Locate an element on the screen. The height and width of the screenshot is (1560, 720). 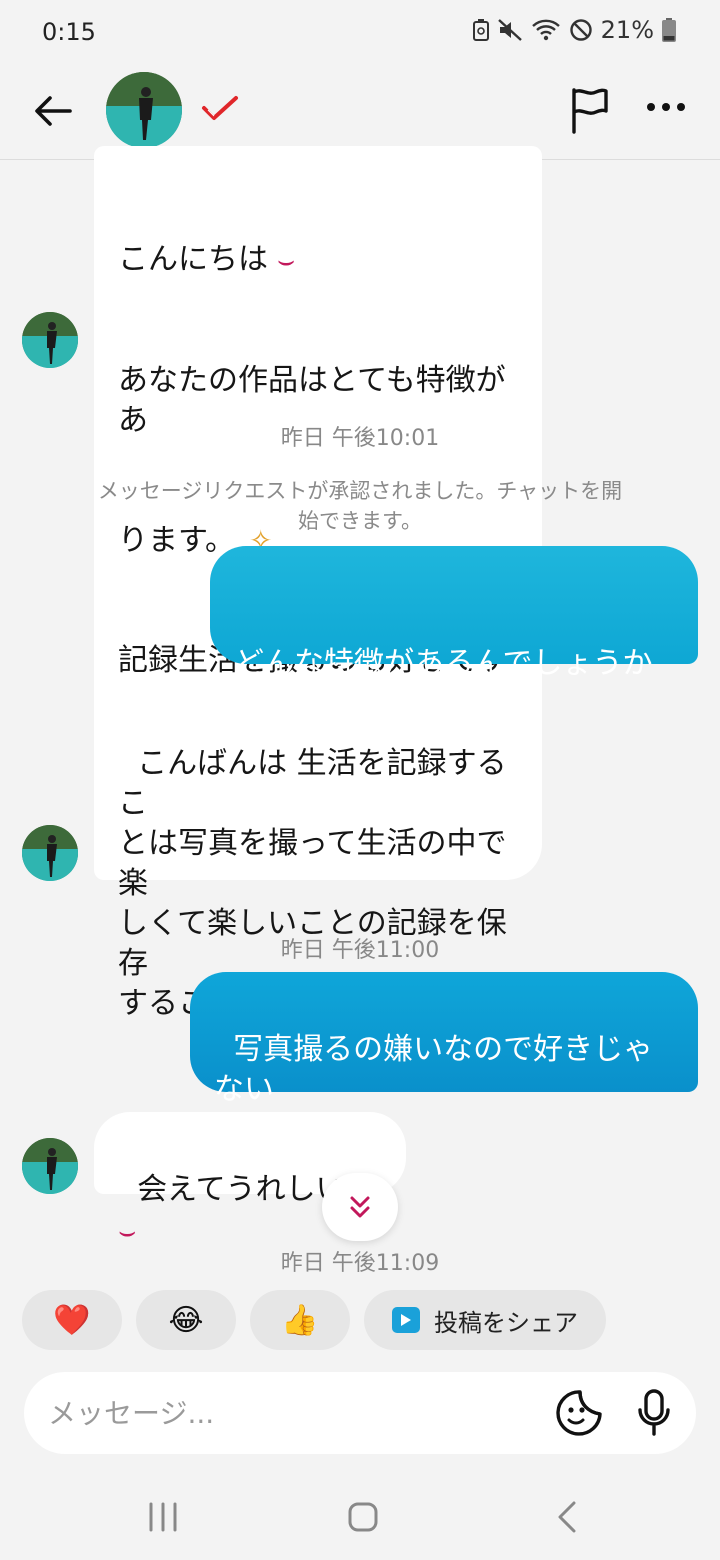
nav-recent-apps-button is located at coordinates (163, 1519).